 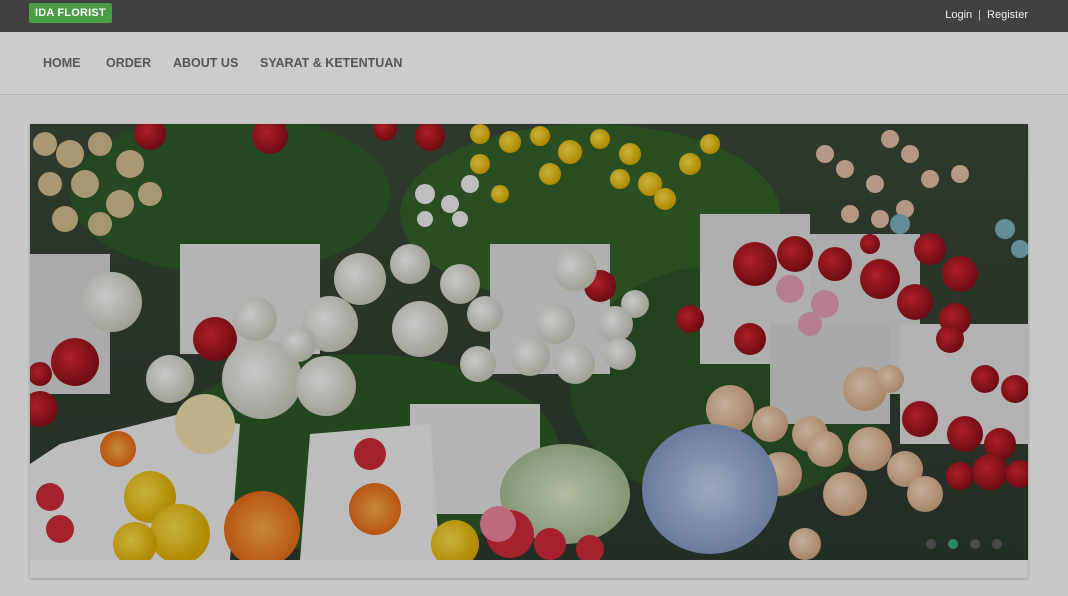 I want to click on top-bar: IDA FLORIST Login | Register, so click(x=534, y=16).